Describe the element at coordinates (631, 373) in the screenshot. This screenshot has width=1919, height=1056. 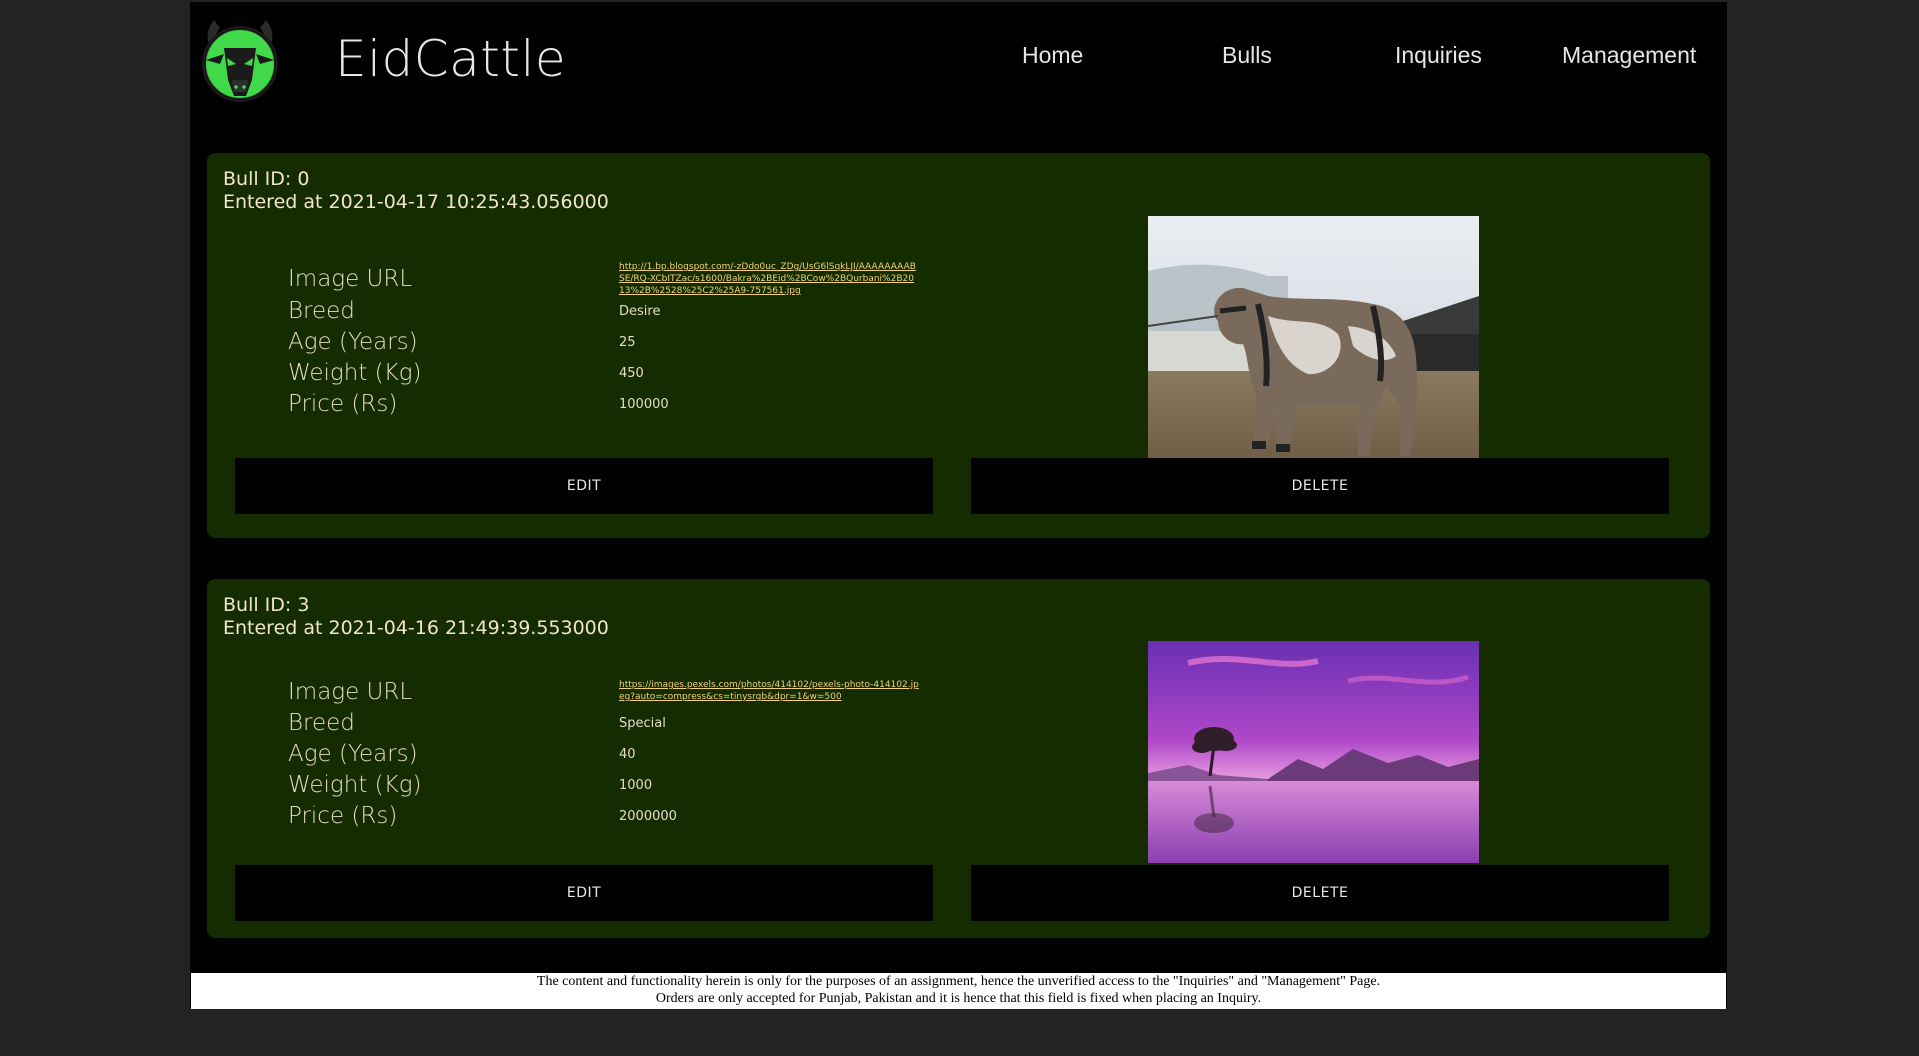
I see `weight-value: 450` at that location.